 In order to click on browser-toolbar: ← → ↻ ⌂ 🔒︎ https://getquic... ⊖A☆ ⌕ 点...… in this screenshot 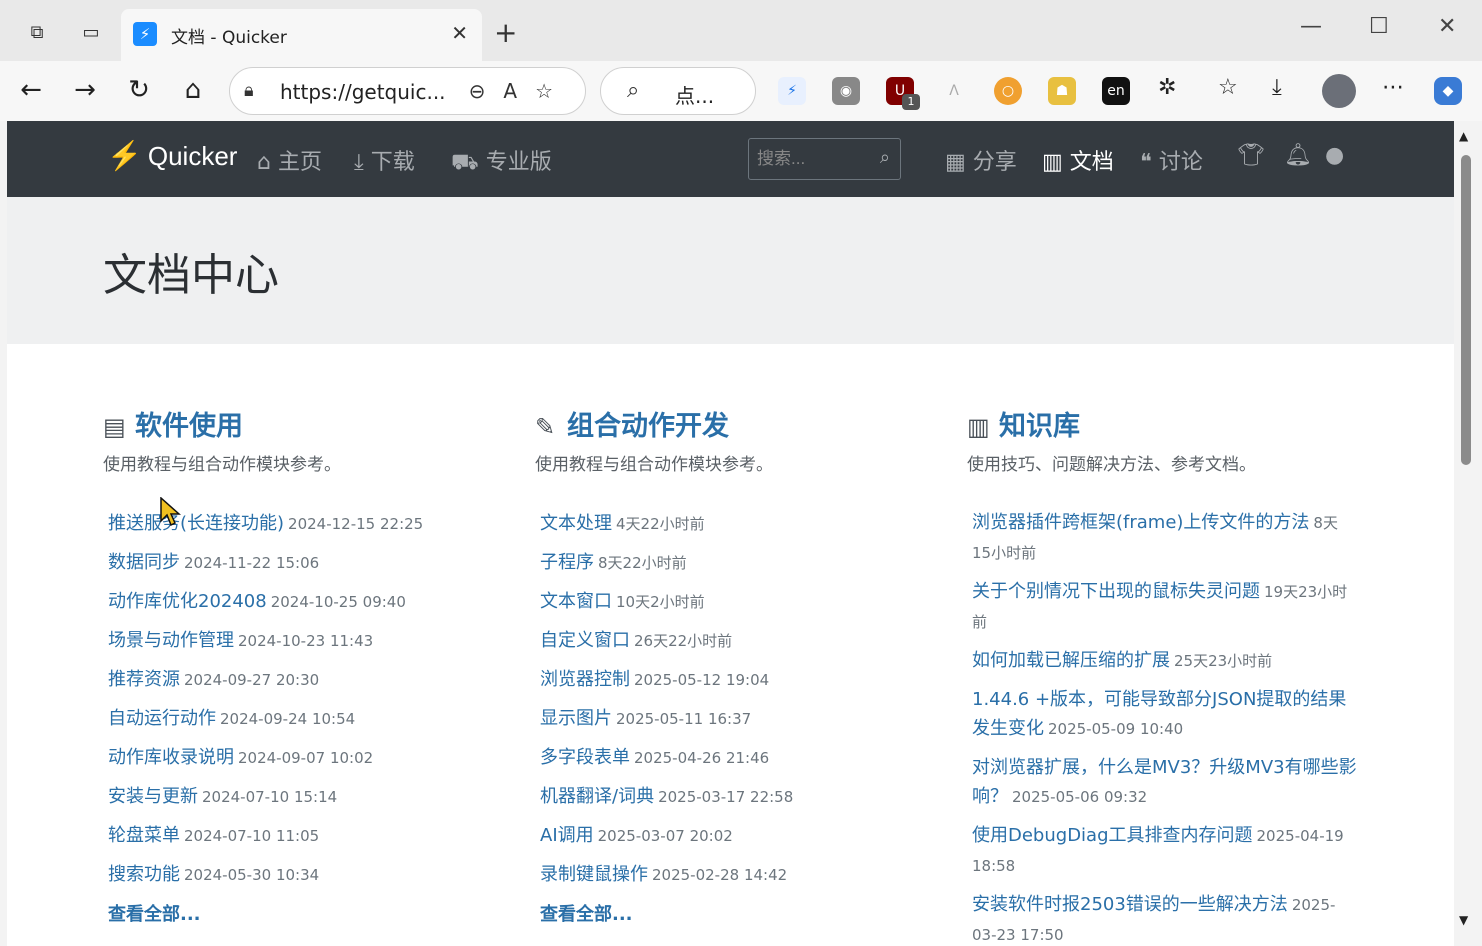, I will do `click(741, 91)`.